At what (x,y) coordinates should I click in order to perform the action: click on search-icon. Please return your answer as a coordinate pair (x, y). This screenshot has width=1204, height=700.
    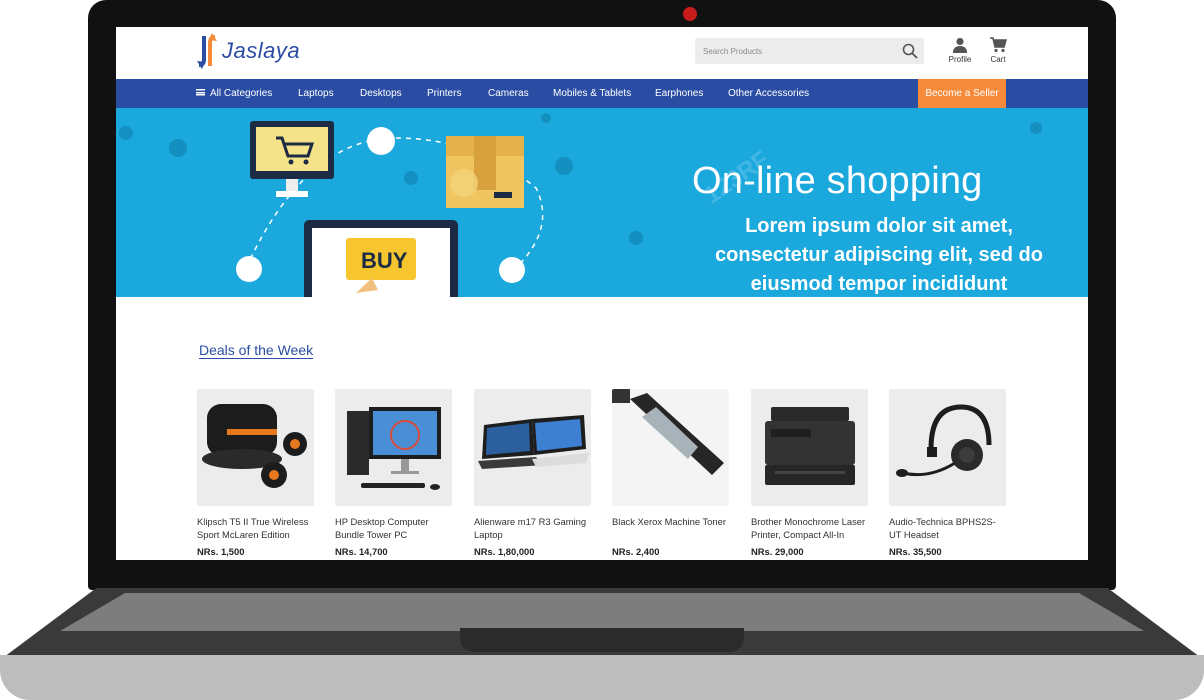
    Looking at the image, I should click on (910, 51).